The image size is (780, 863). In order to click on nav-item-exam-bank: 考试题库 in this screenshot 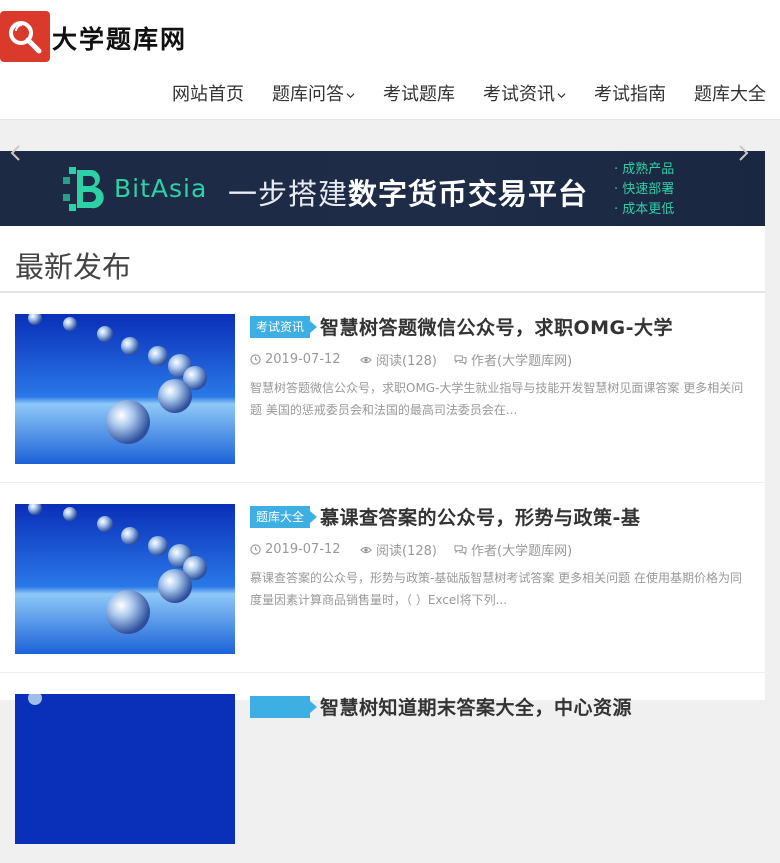, I will do `click(419, 95)`.